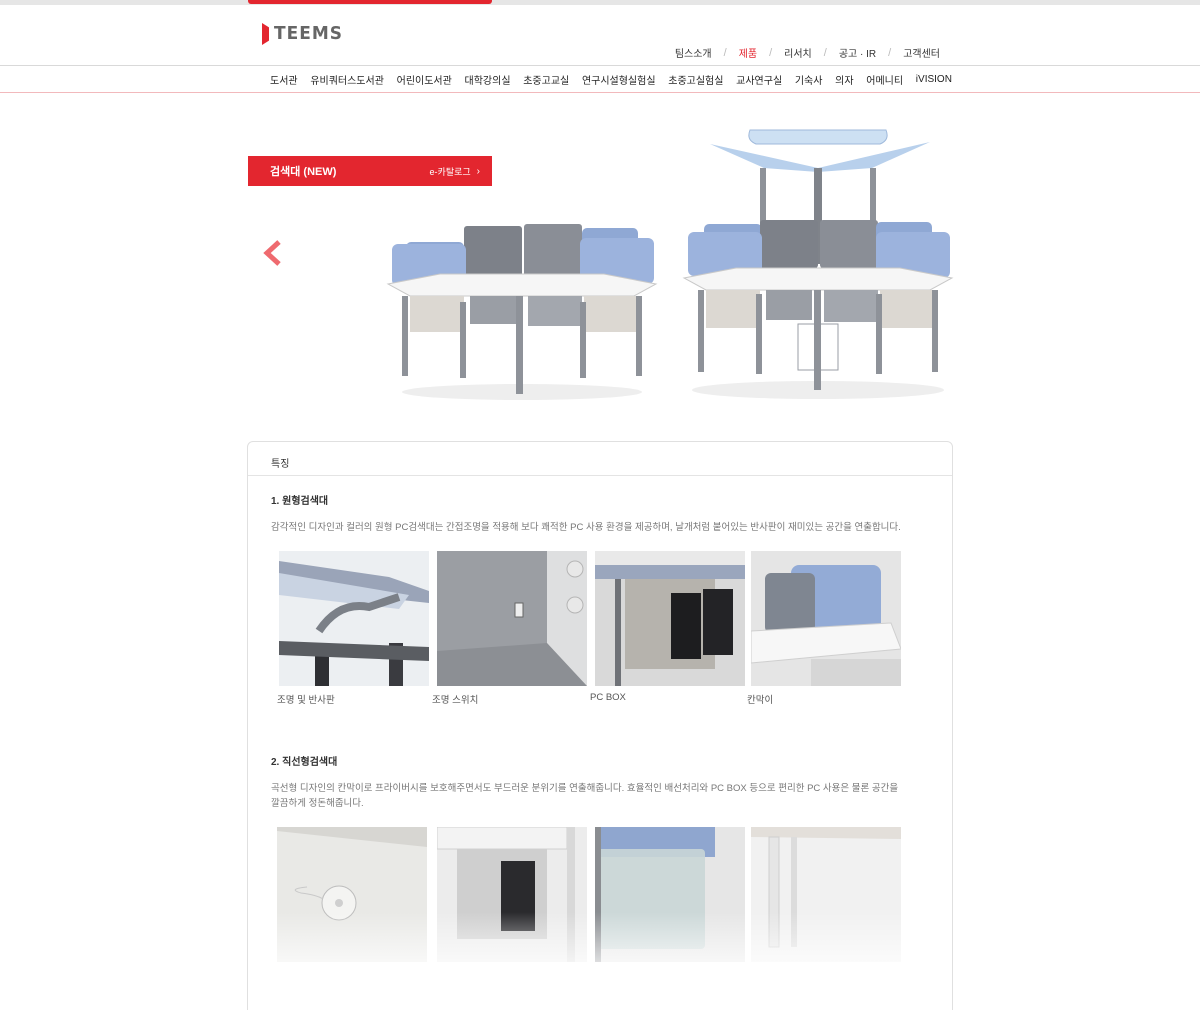  I want to click on chevron-right-icon: ›, so click(478, 171).